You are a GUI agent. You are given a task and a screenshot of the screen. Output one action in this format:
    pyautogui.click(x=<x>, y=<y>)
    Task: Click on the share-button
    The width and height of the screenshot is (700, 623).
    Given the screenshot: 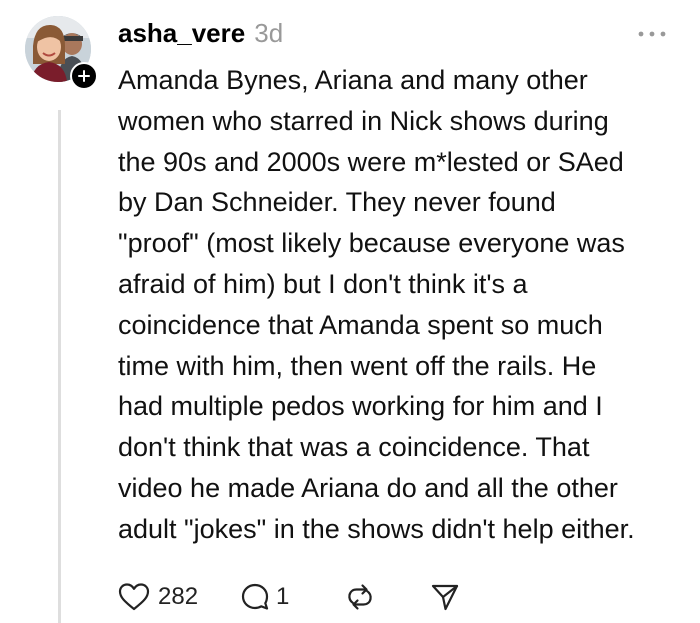 What is the action you would take?
    pyautogui.click(x=445, y=597)
    